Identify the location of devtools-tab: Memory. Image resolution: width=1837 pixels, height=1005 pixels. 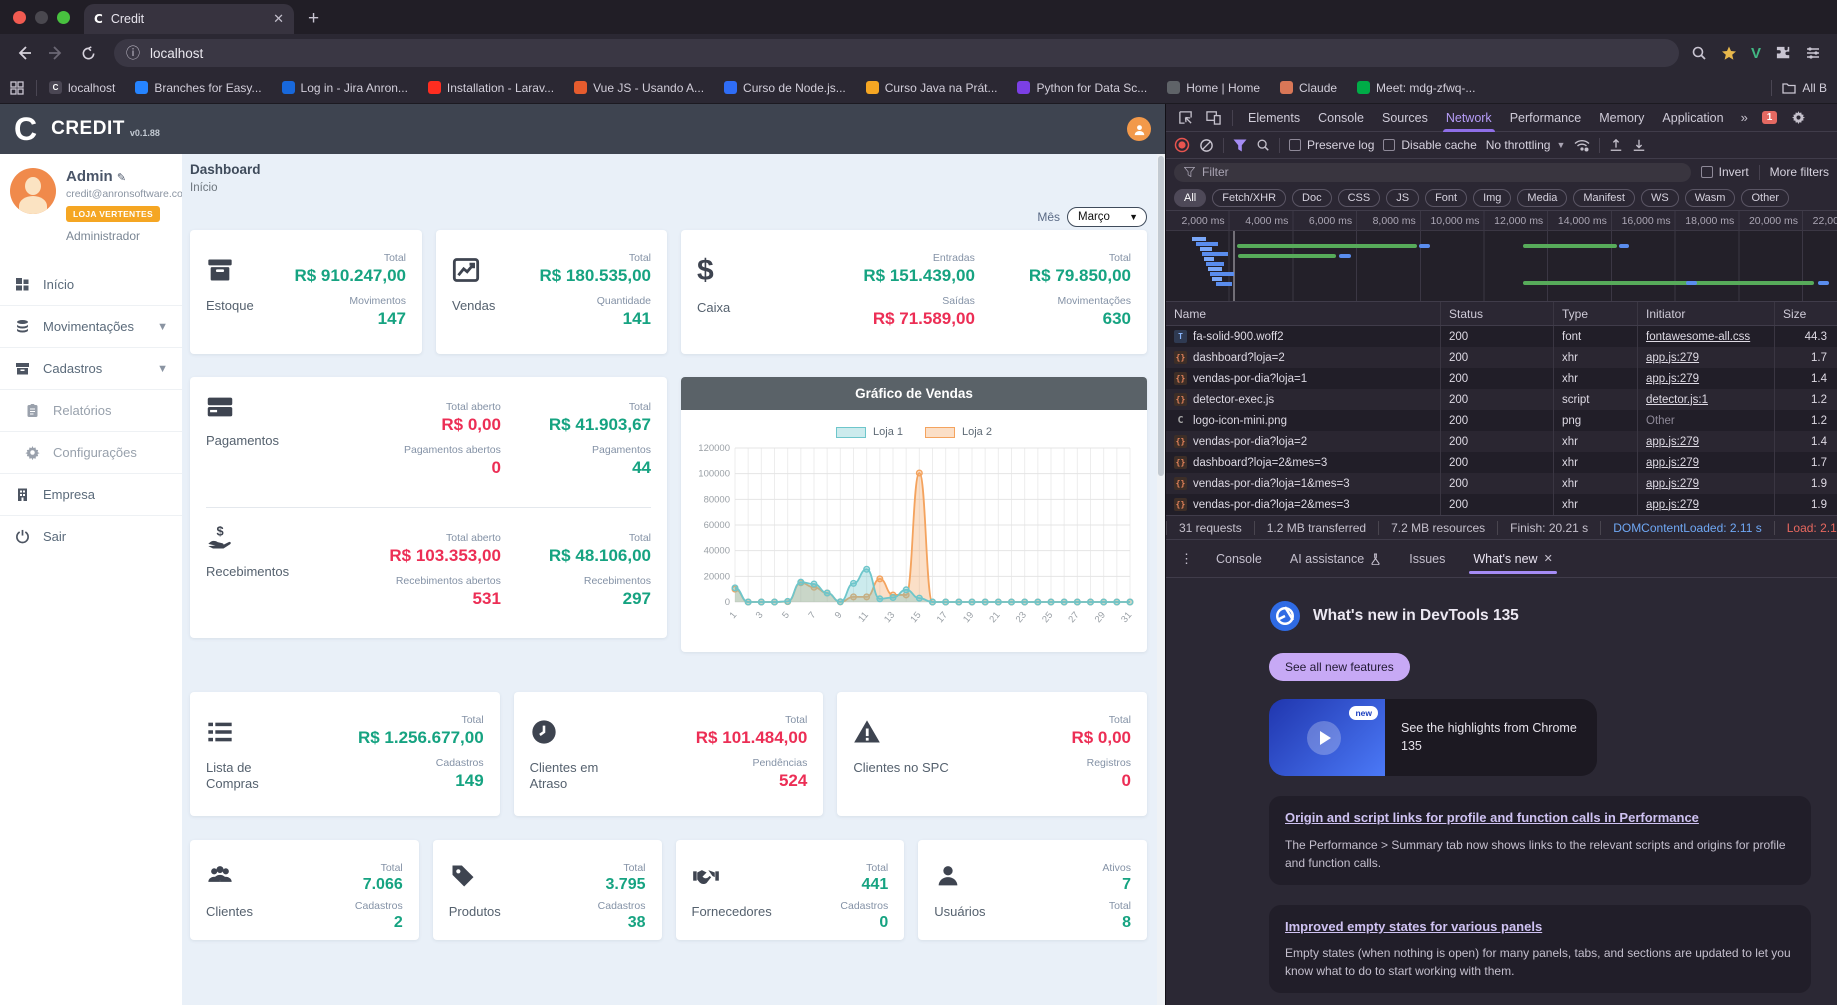
(1621, 118).